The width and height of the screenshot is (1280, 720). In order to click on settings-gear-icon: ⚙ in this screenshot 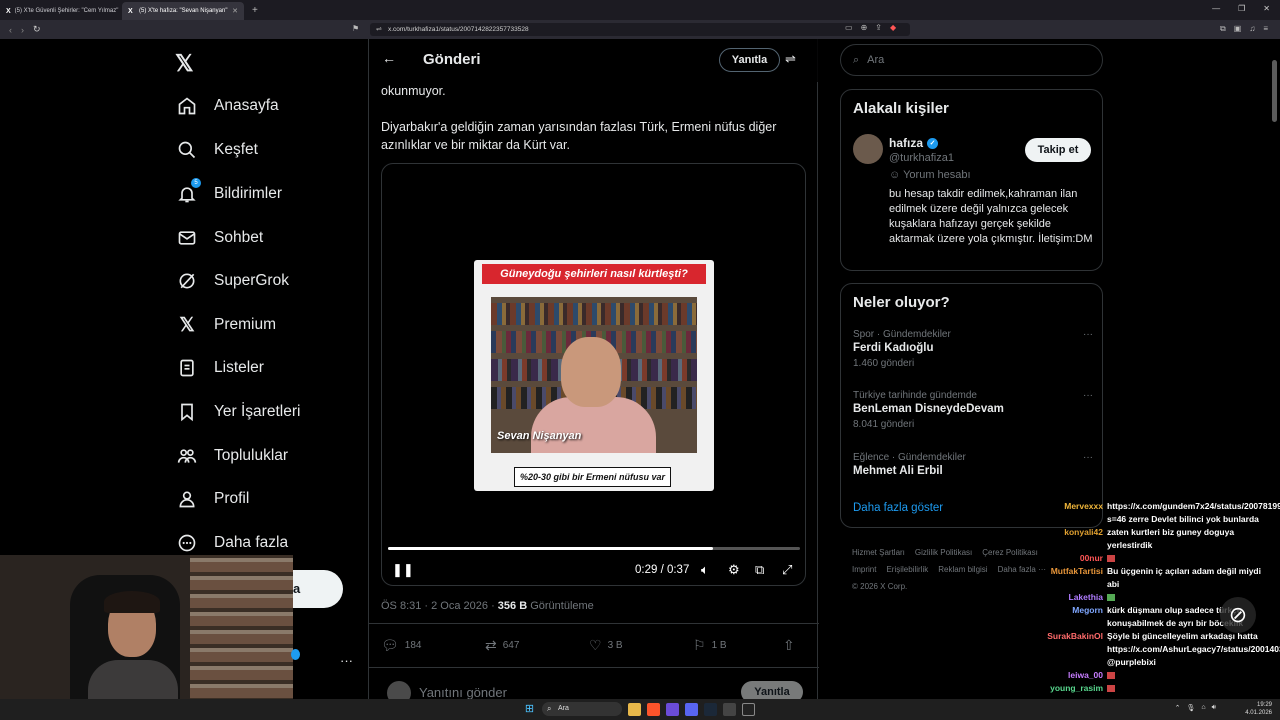, I will do `click(734, 570)`.